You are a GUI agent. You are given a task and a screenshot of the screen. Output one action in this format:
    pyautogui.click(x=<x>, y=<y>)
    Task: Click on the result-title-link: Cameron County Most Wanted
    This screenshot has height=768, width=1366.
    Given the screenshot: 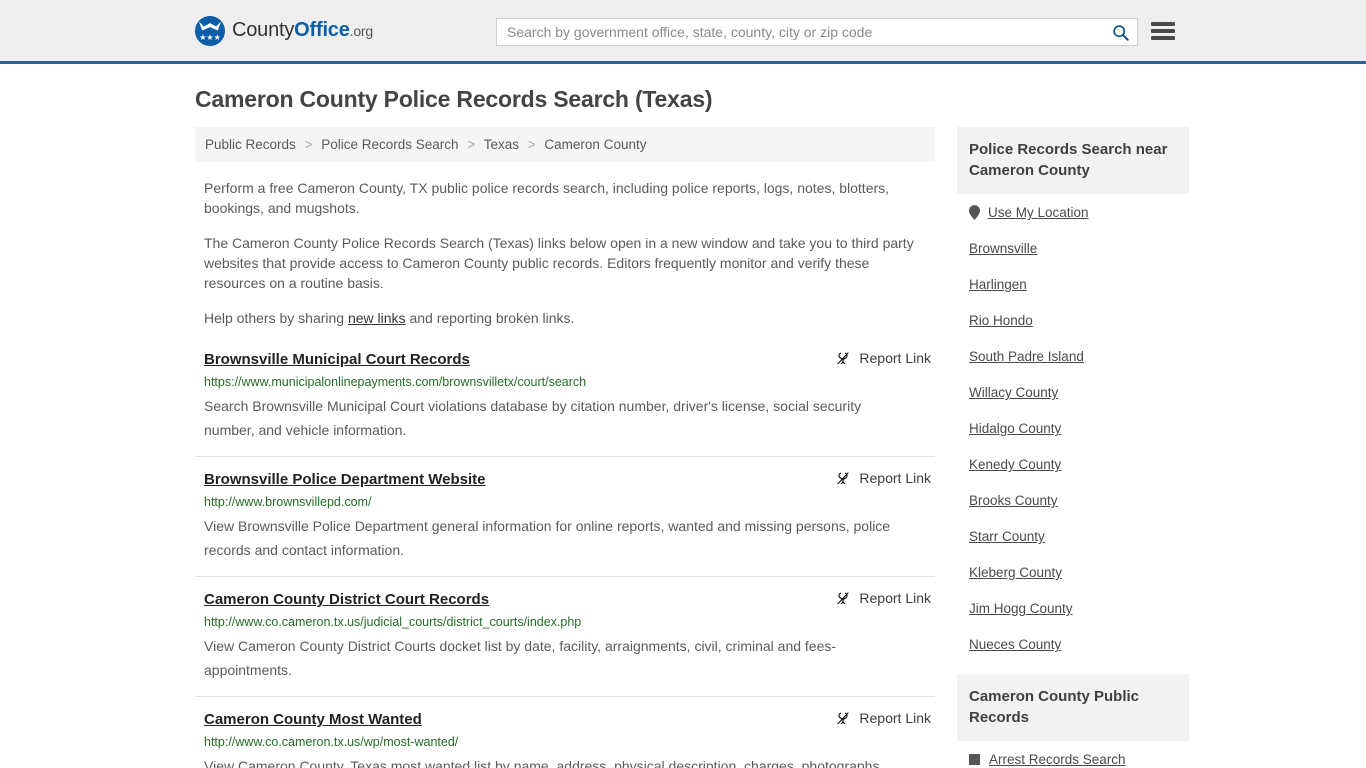 What is the action you would take?
    pyautogui.click(x=313, y=720)
    